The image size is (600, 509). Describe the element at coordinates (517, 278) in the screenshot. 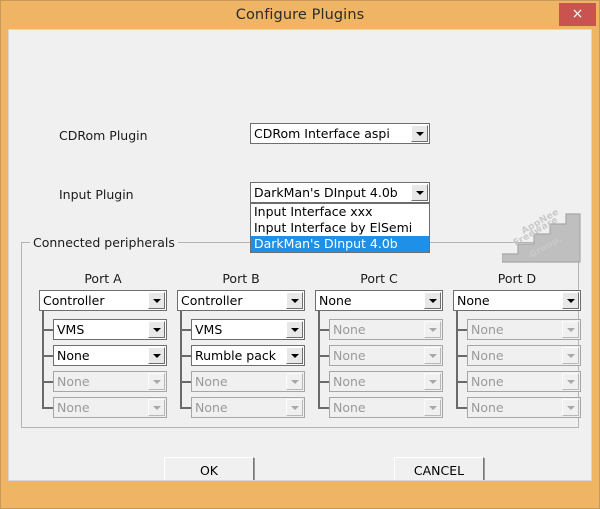

I see `port-d-title: Port D` at that location.